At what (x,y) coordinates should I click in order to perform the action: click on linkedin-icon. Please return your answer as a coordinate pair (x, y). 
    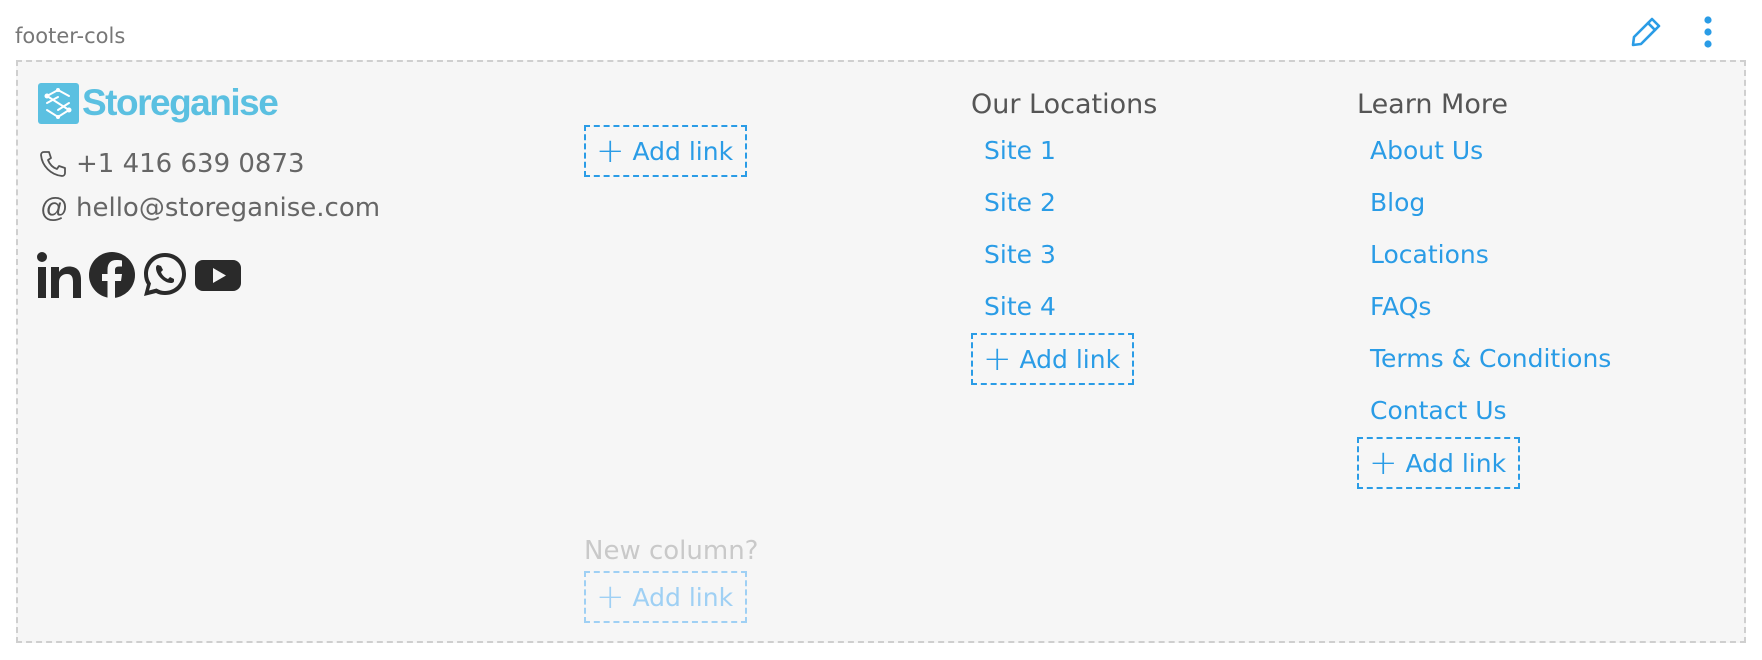
    Looking at the image, I should click on (60, 275).